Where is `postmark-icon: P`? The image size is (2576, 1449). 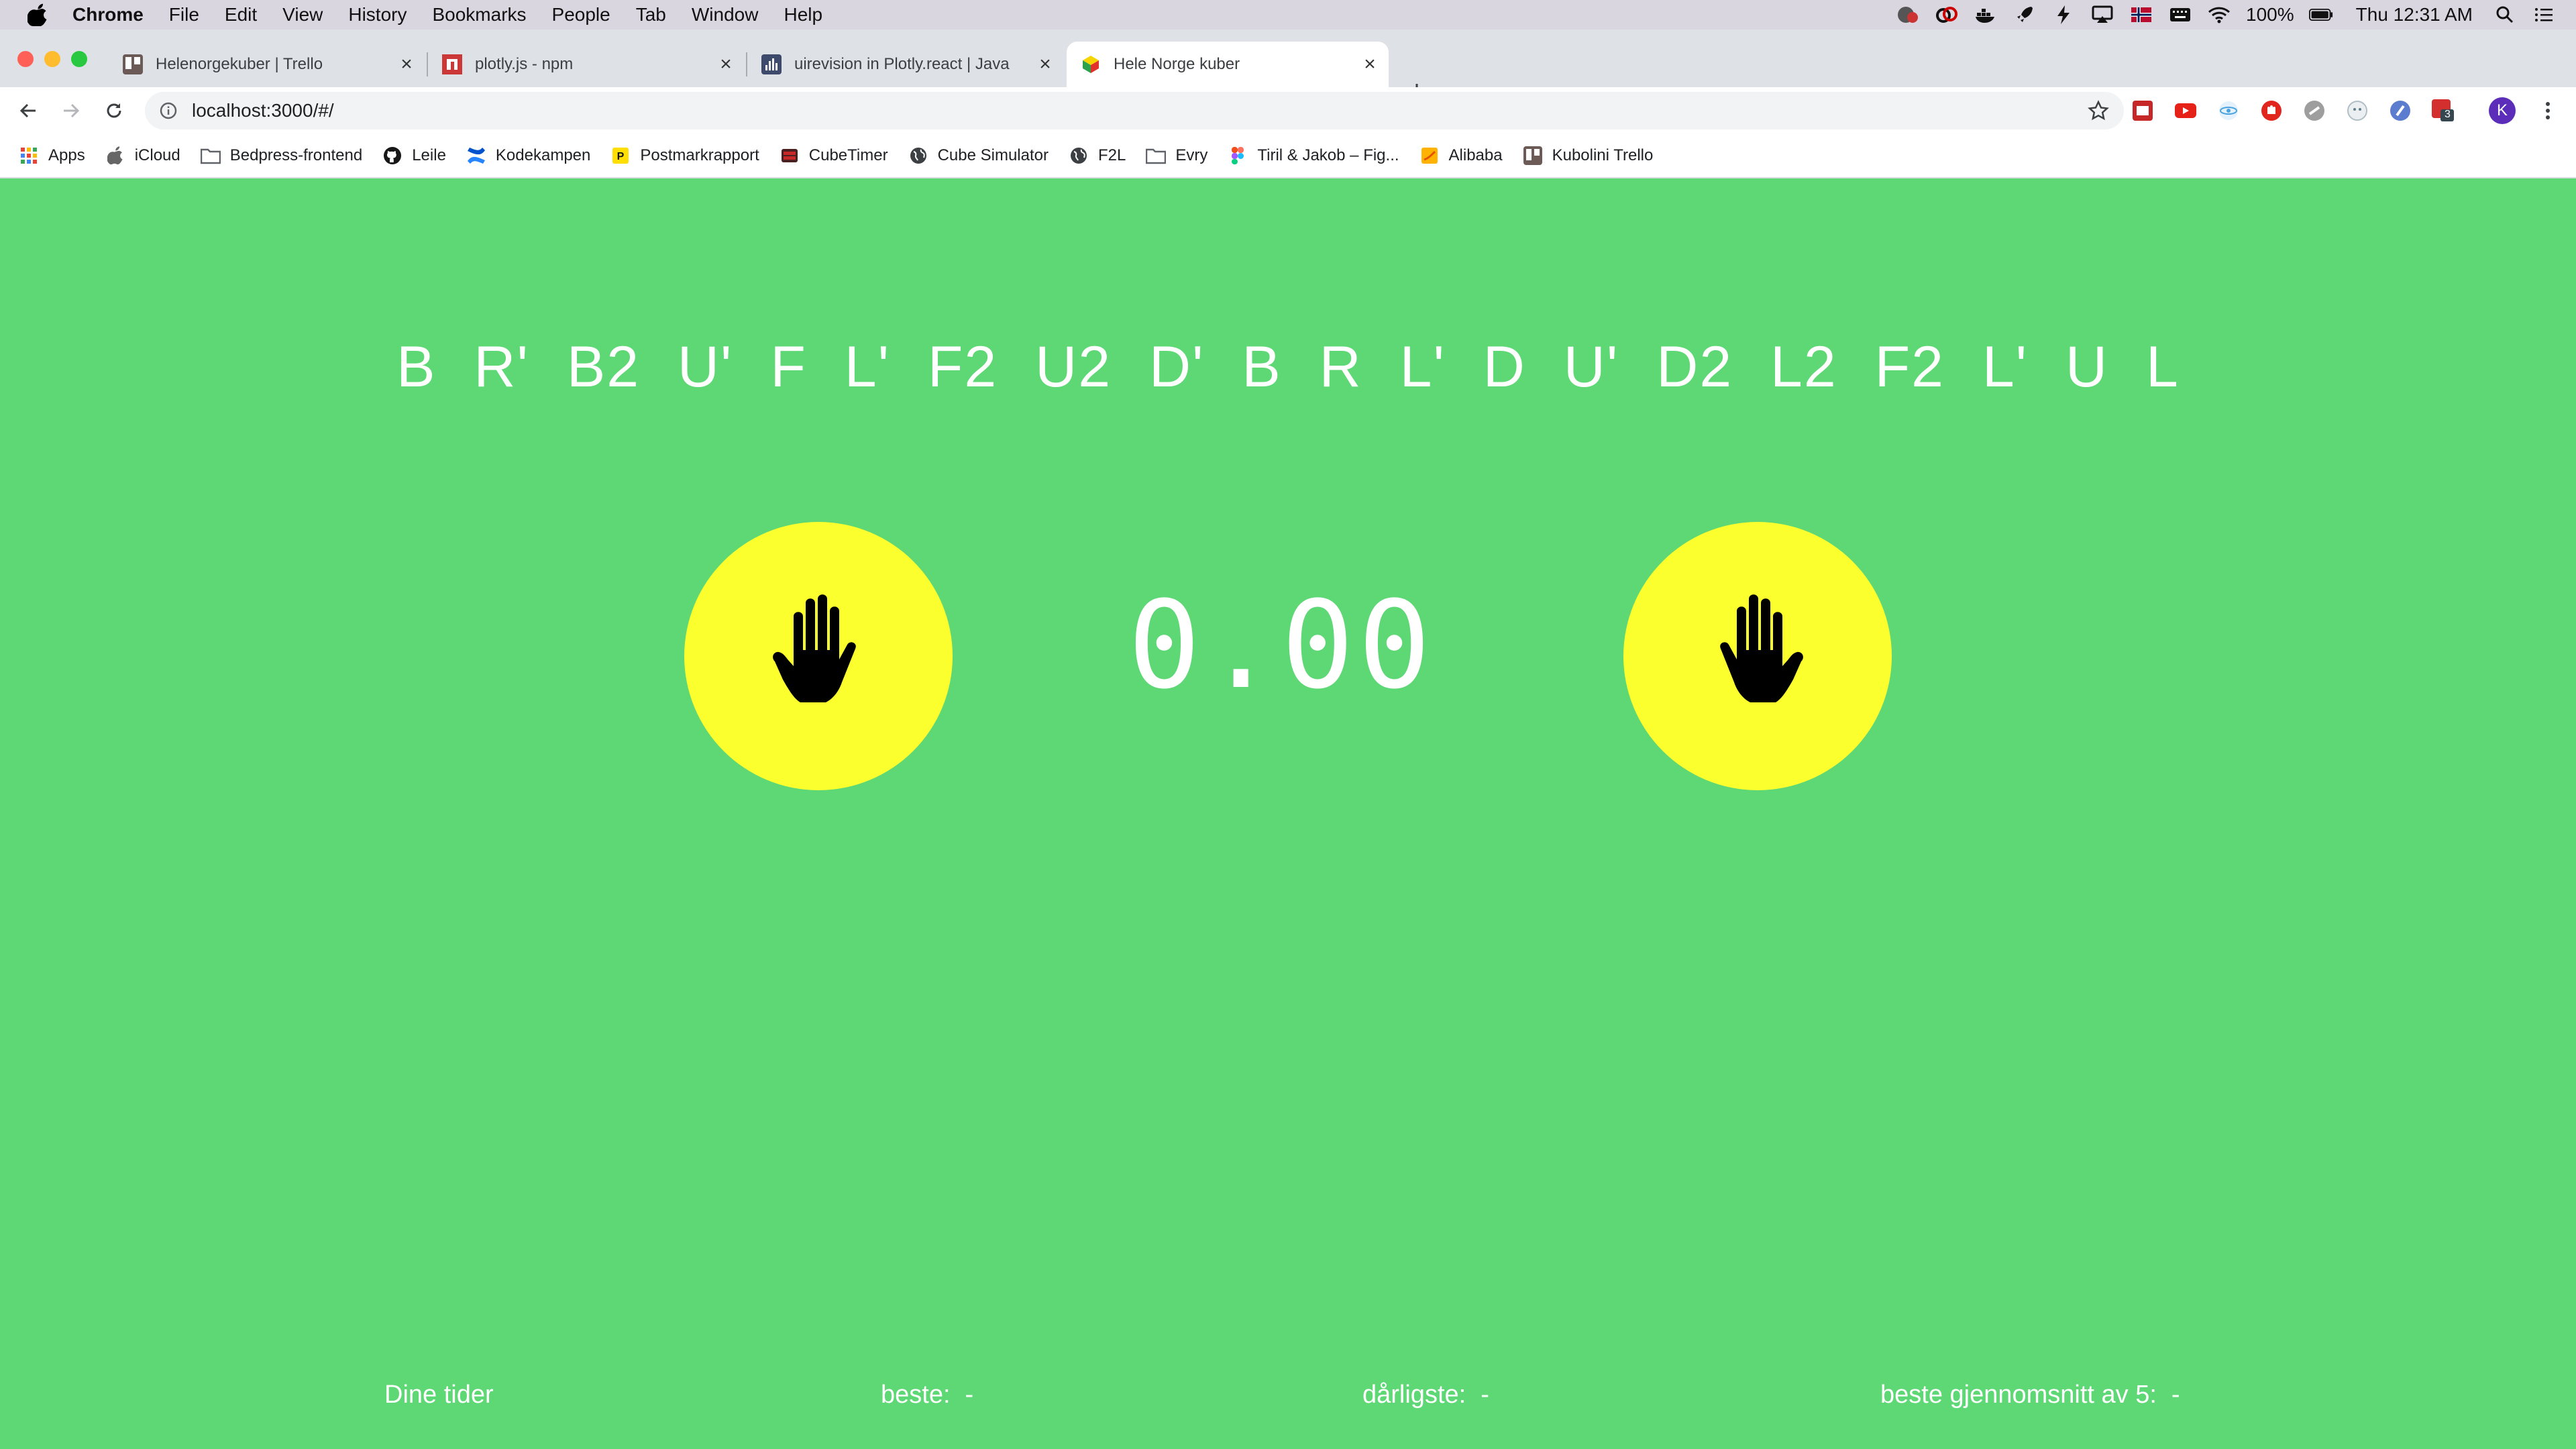
postmark-icon: P is located at coordinates (620, 156).